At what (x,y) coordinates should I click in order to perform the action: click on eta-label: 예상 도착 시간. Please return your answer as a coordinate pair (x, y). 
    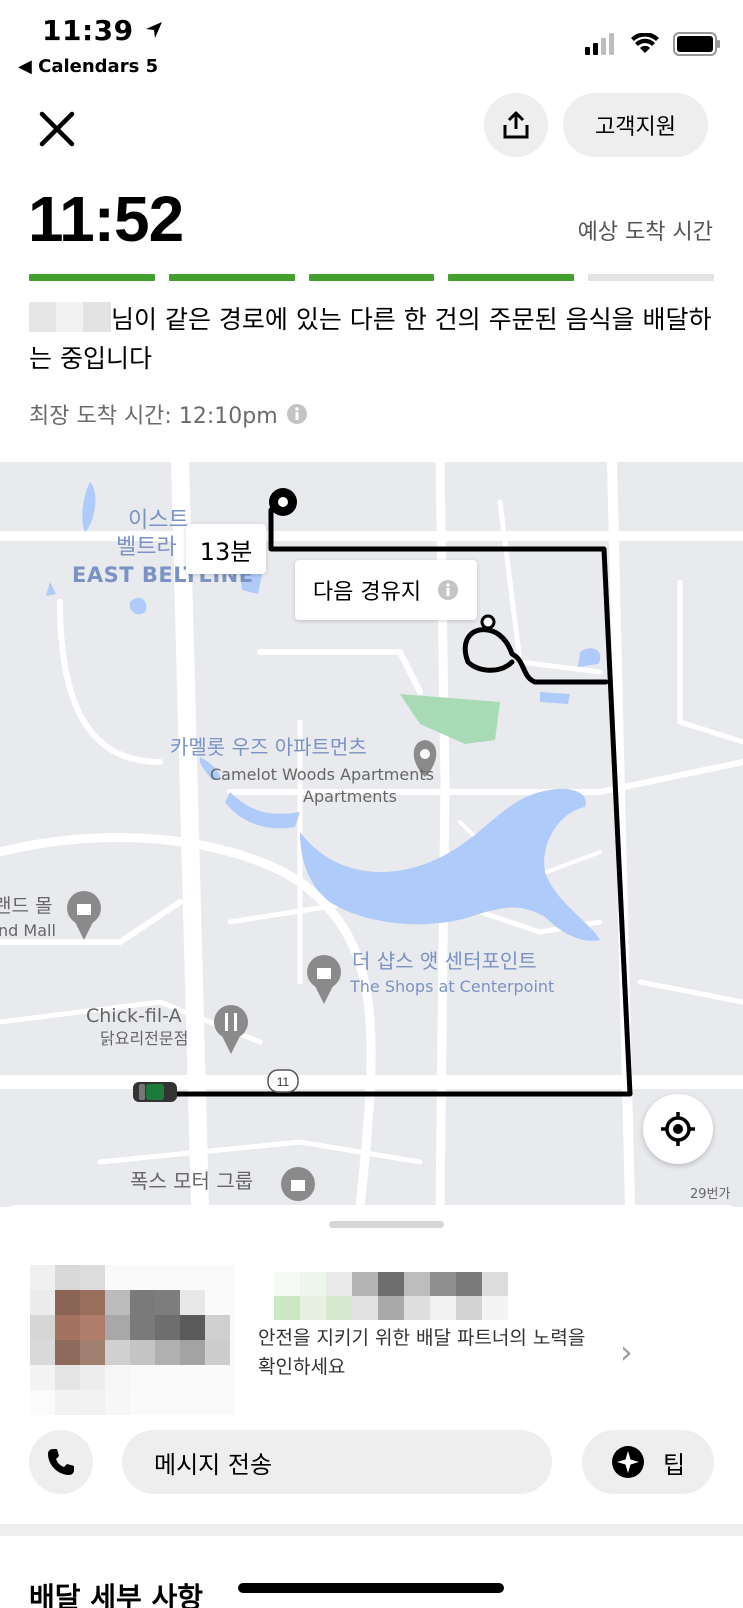
    Looking at the image, I should click on (645, 232).